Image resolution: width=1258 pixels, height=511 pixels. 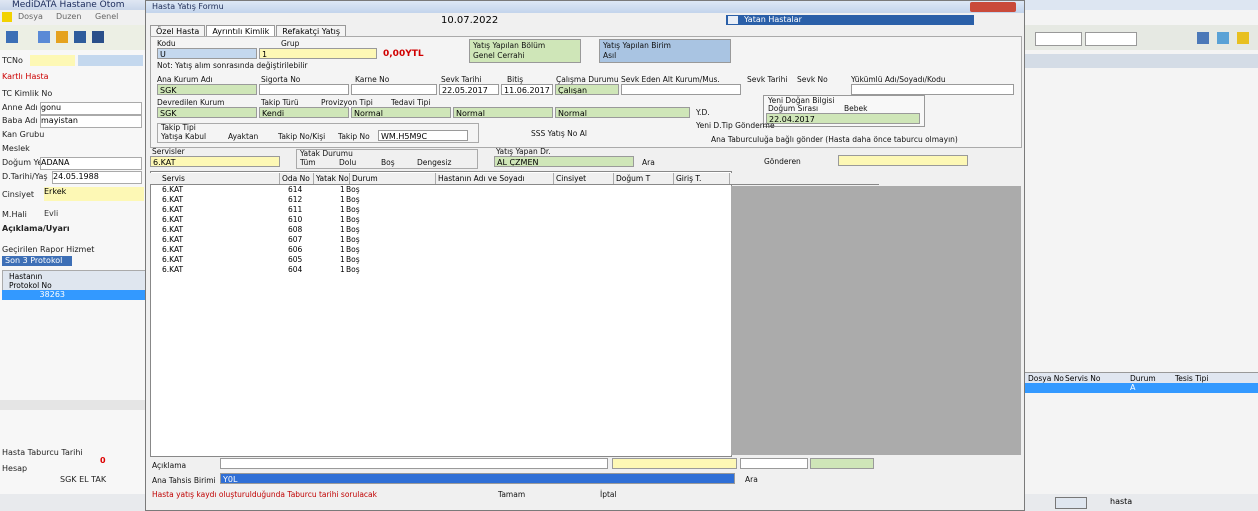 What do you see at coordinates (514, 230) in the screenshot?
I see `table-row: 6.KAT 608 1 Boş` at bounding box center [514, 230].